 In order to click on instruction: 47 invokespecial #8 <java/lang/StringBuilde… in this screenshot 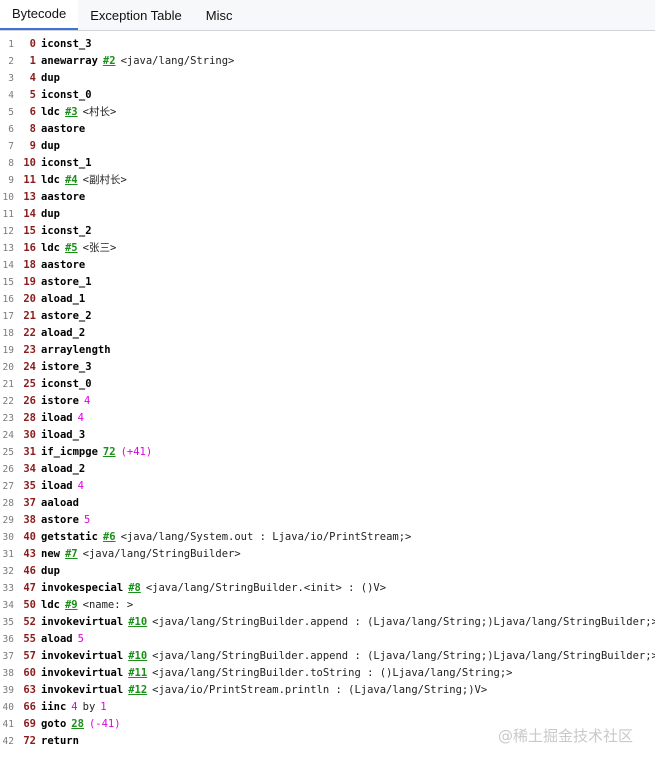, I will do `click(204, 588)`.